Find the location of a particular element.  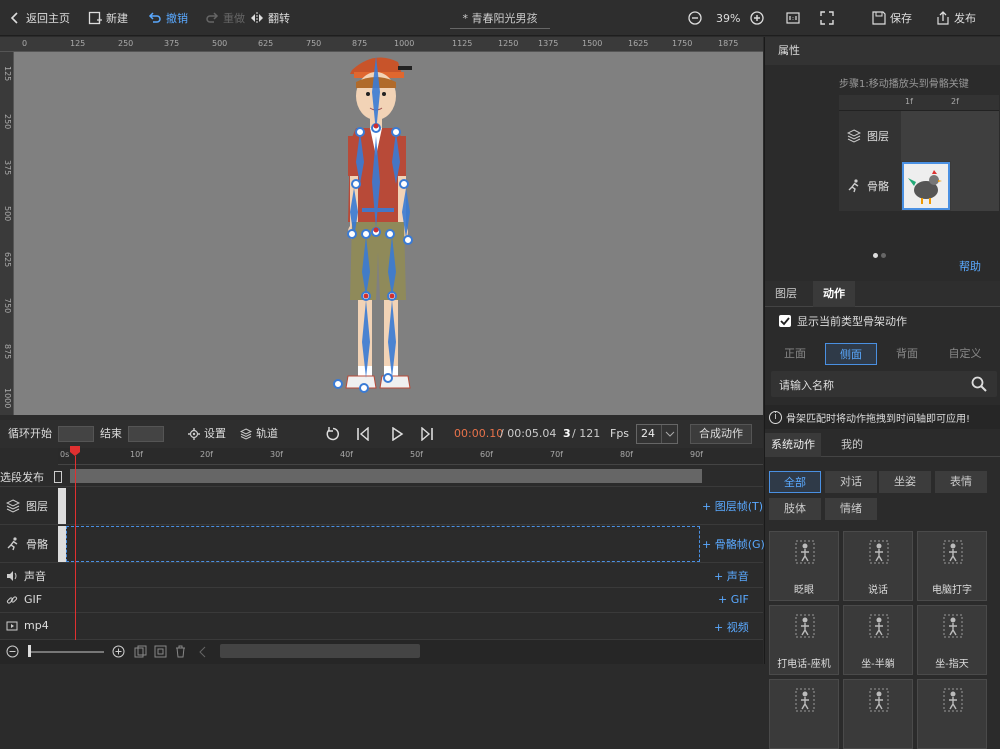

play-icon is located at coordinates (397, 434).